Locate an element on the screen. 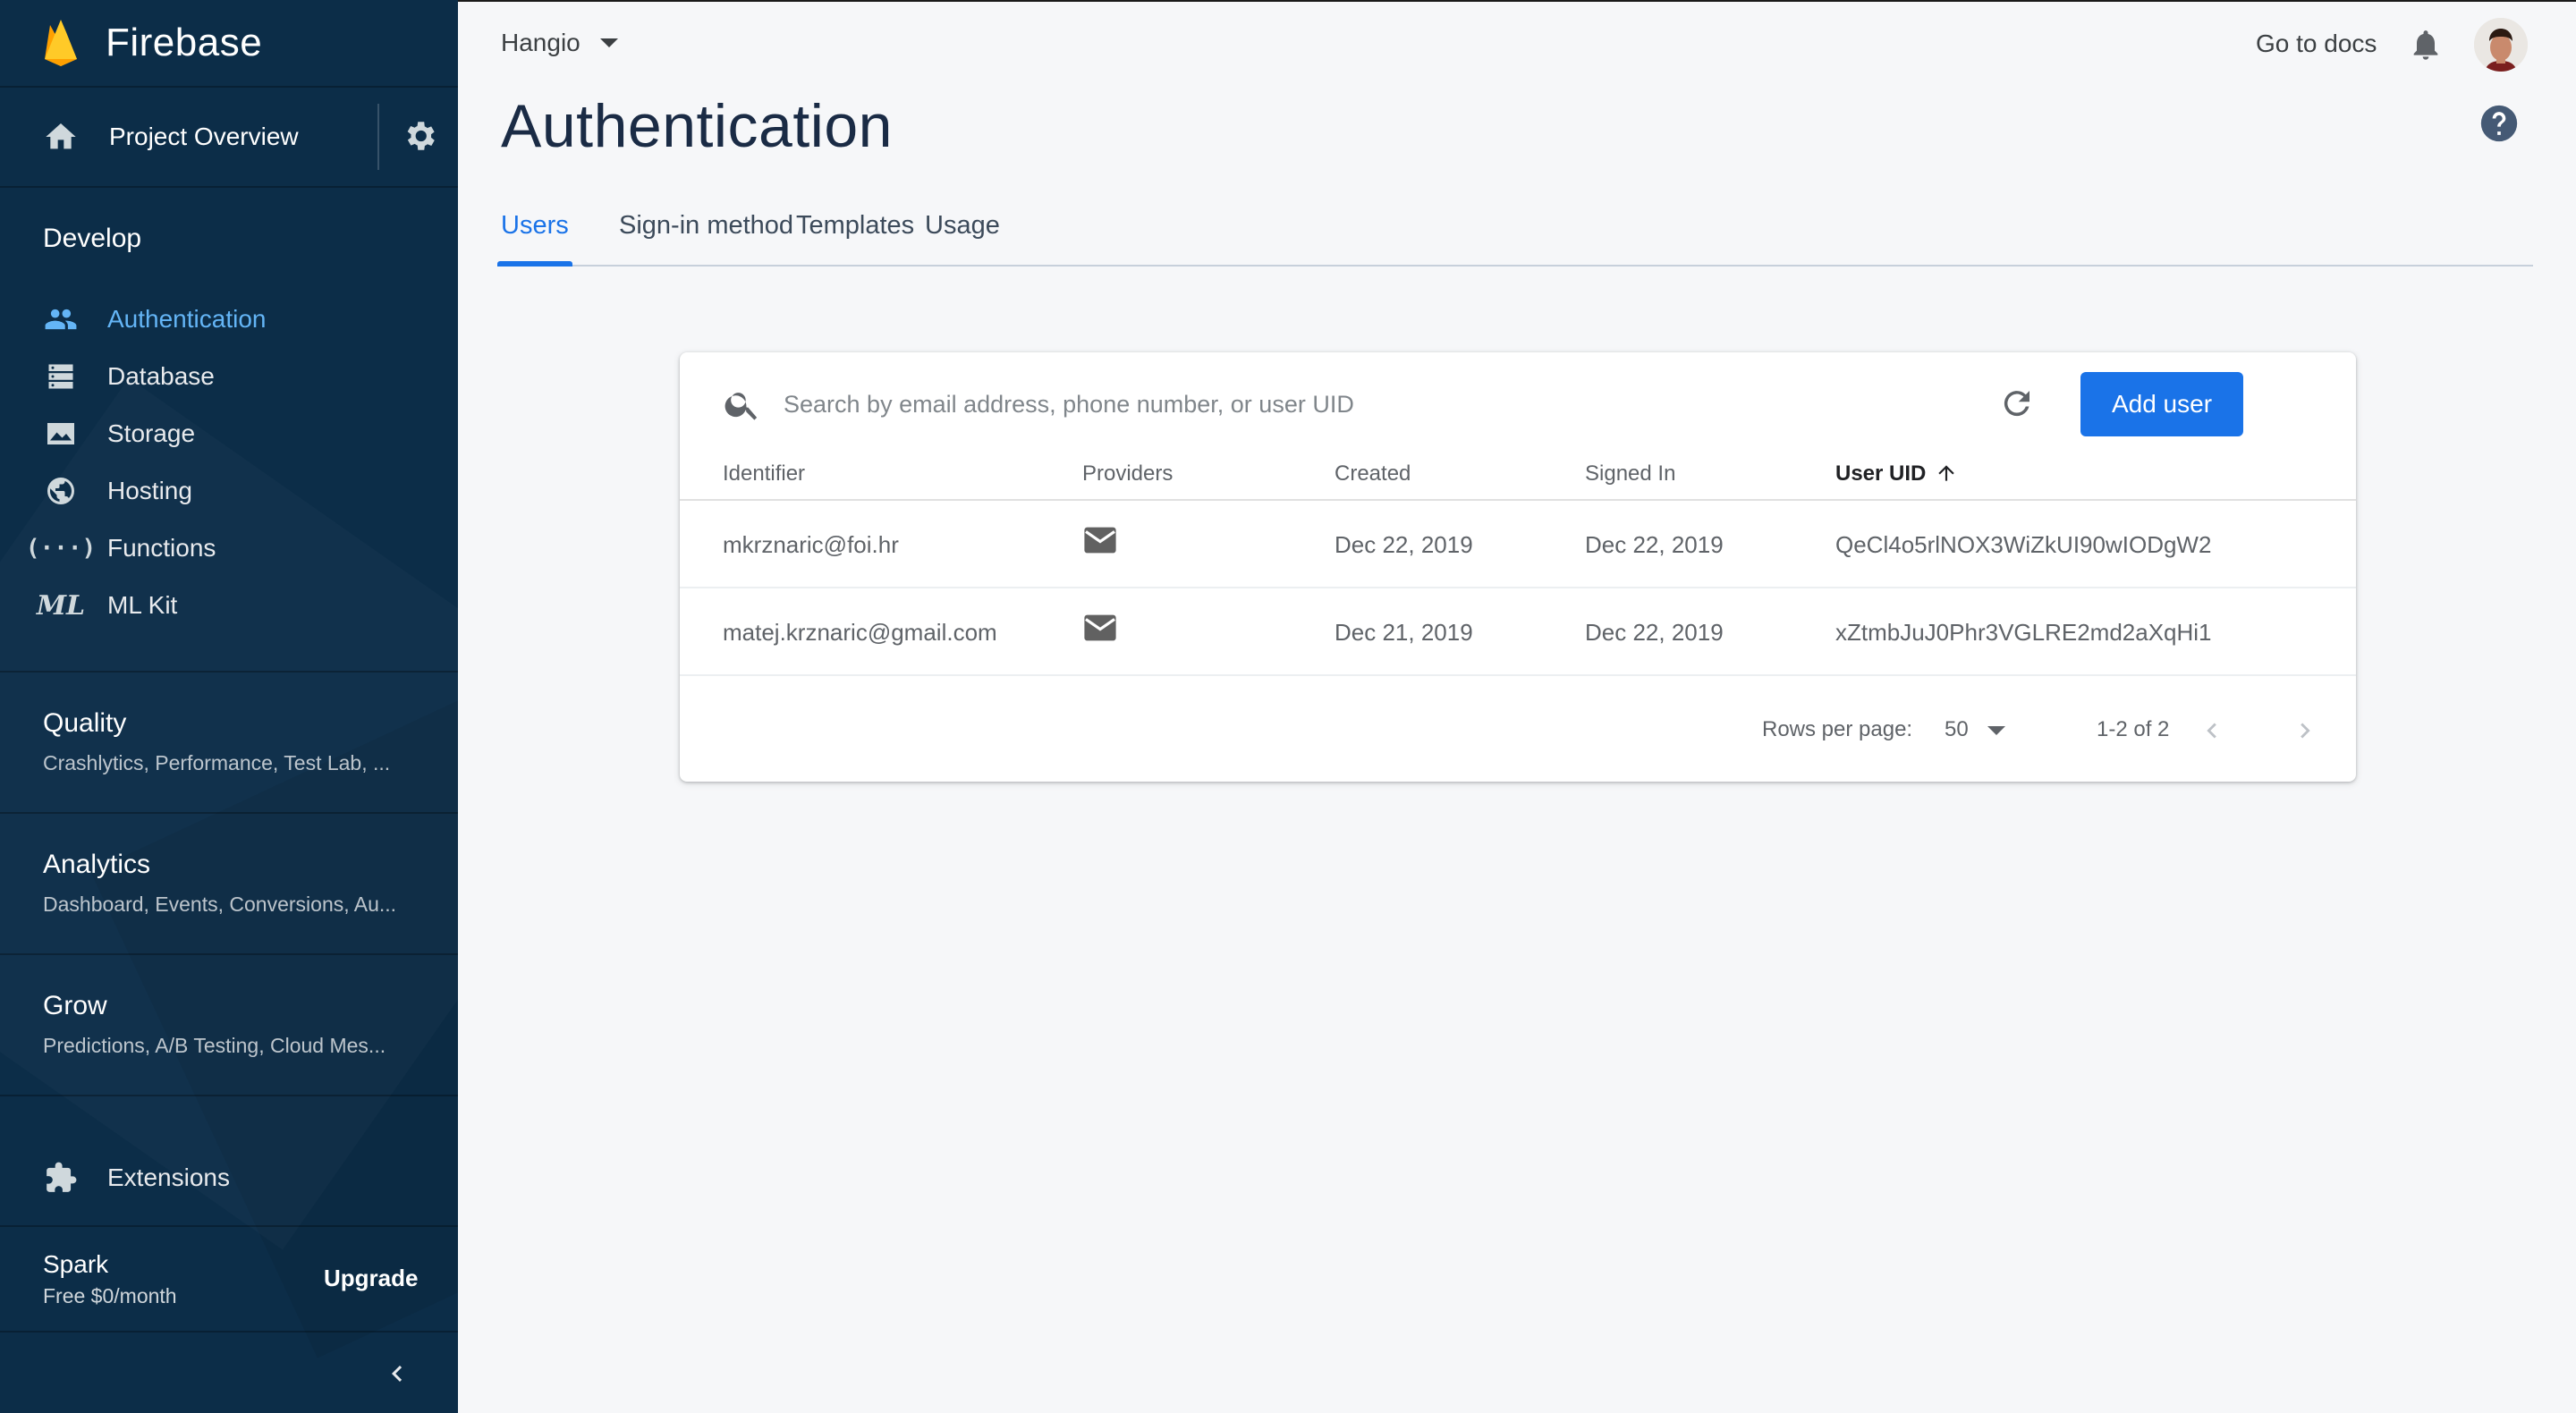 This screenshot has height=1413, width=2576. tab-templates: Templates is located at coordinates (855, 226).